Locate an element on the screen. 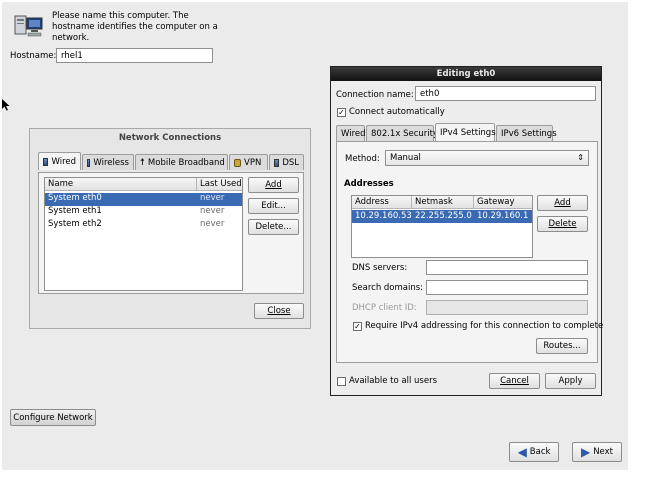 The height and width of the screenshot is (489, 657). dialog-titlebar: Editing eth0 is located at coordinates (466, 74).